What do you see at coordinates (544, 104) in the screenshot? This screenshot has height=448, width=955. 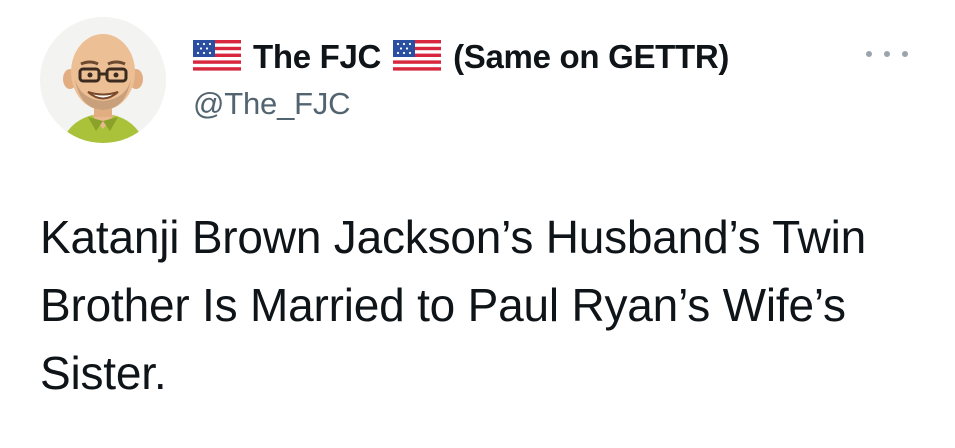 I see `user-handle: @The_FJC` at bounding box center [544, 104].